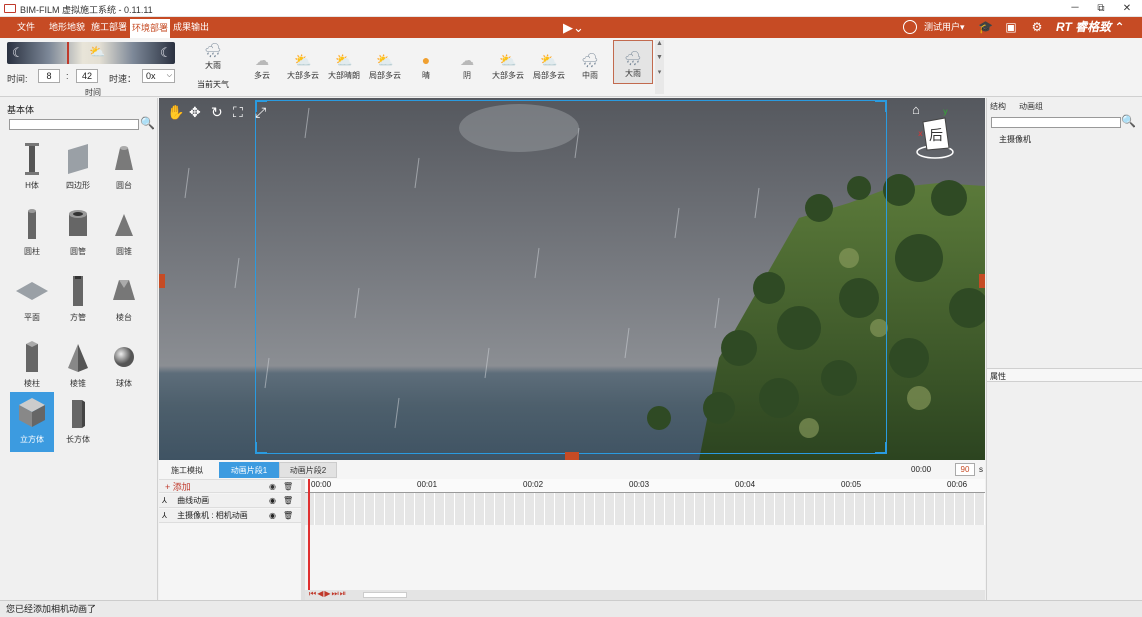  Describe the element at coordinates (249, 470) in the screenshot. I see `tab-animation-clip-1: 动画片段1` at that location.